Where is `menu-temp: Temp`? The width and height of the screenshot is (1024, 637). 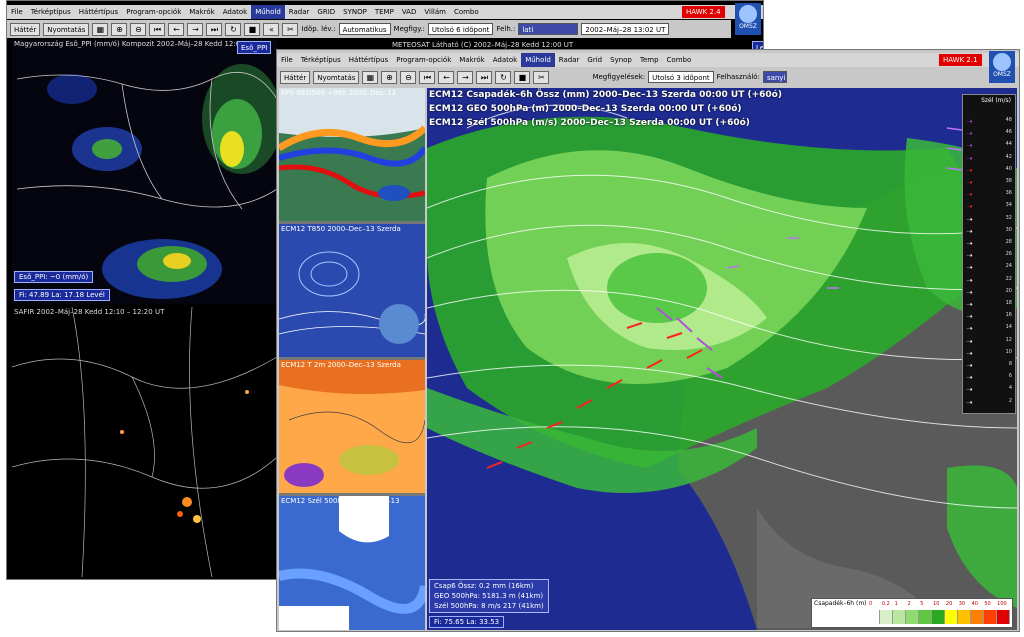 menu-temp: Temp is located at coordinates (649, 60).